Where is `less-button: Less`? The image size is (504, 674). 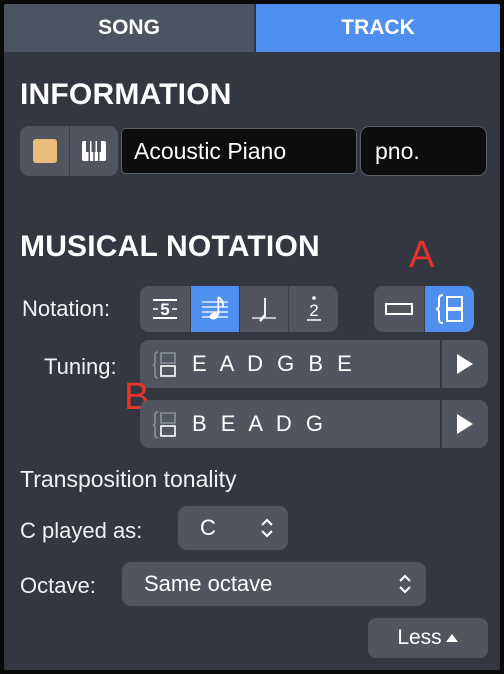 less-button: Less is located at coordinates (428, 638).